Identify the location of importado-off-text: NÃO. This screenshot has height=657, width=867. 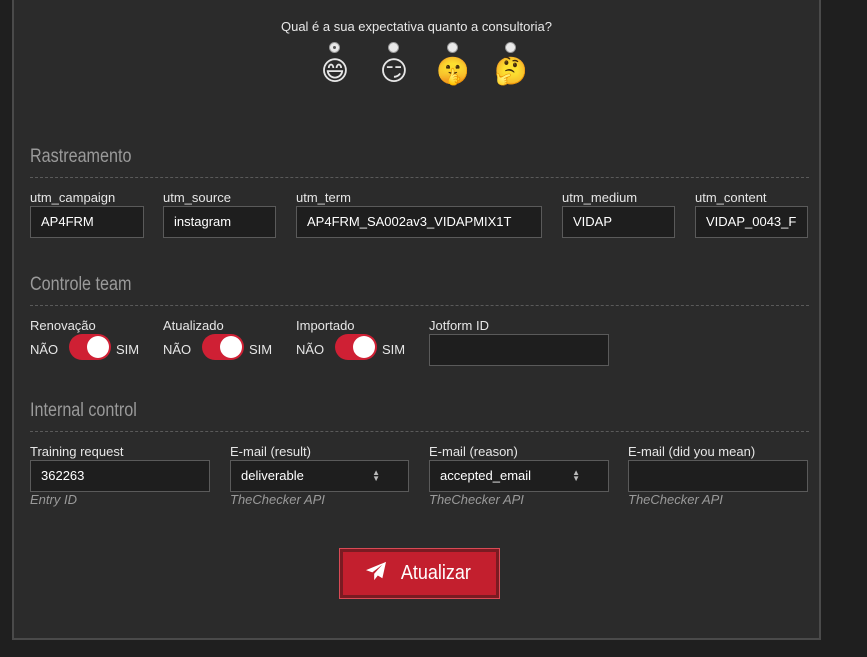
(310, 349).